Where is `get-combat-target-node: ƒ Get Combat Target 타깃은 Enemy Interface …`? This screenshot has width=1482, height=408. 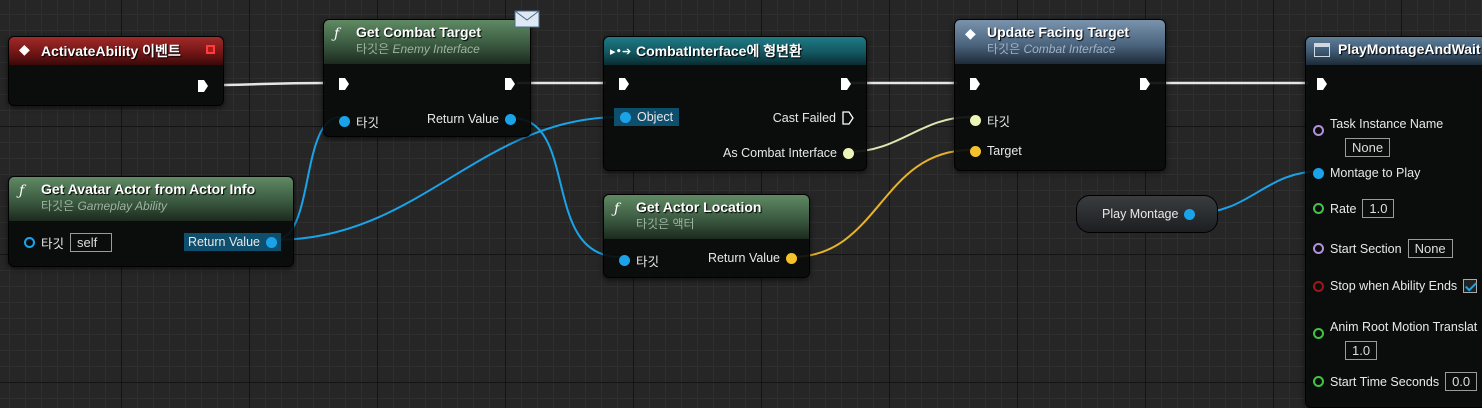
get-combat-target-node: ƒ Get Combat Target 타깃은 Enemy Interface … is located at coordinates (431, 73).